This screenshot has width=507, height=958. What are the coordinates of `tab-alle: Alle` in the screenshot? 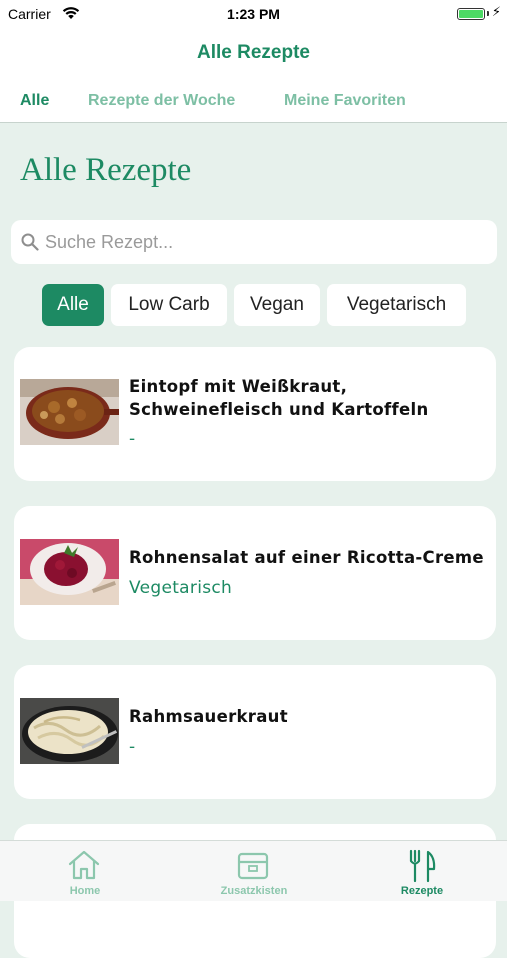 It's located at (34, 101).